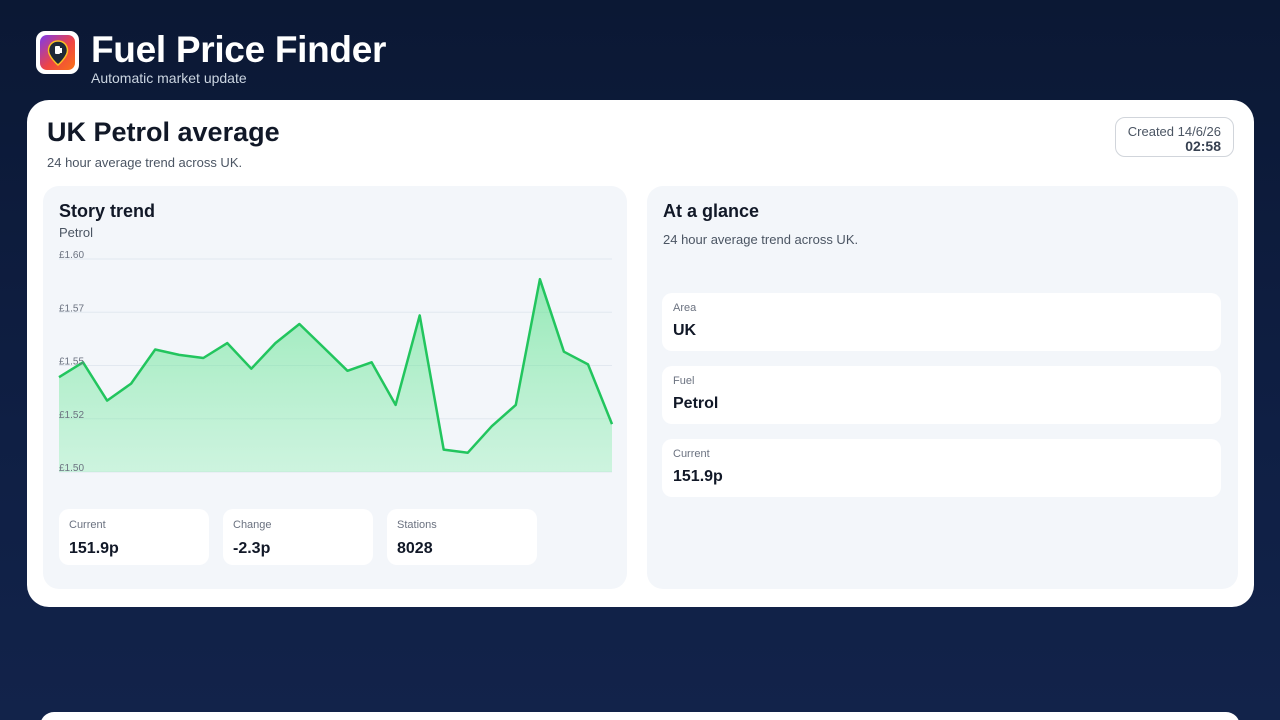  What do you see at coordinates (94, 548) in the screenshot?
I see `stat-current-value: 151.9p` at bounding box center [94, 548].